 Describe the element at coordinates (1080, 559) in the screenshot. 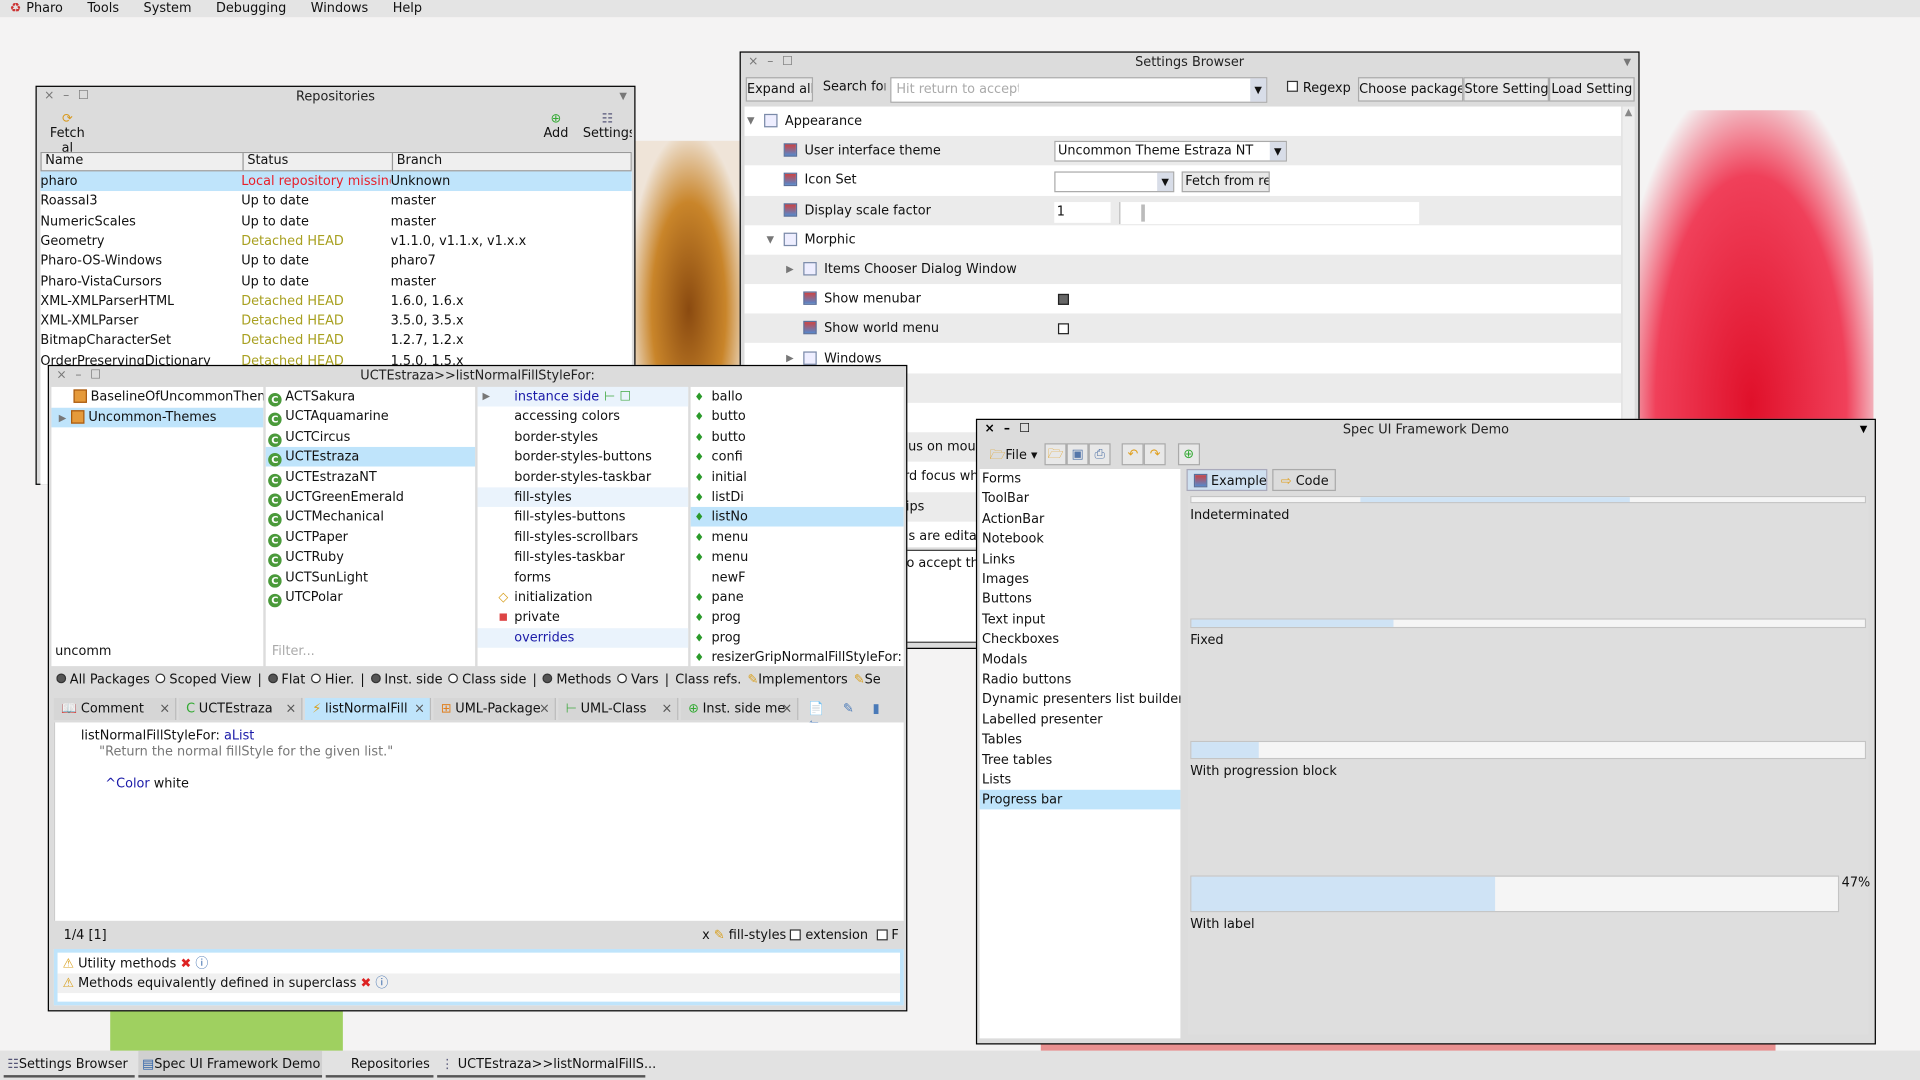

I see `example-item: Links` at that location.